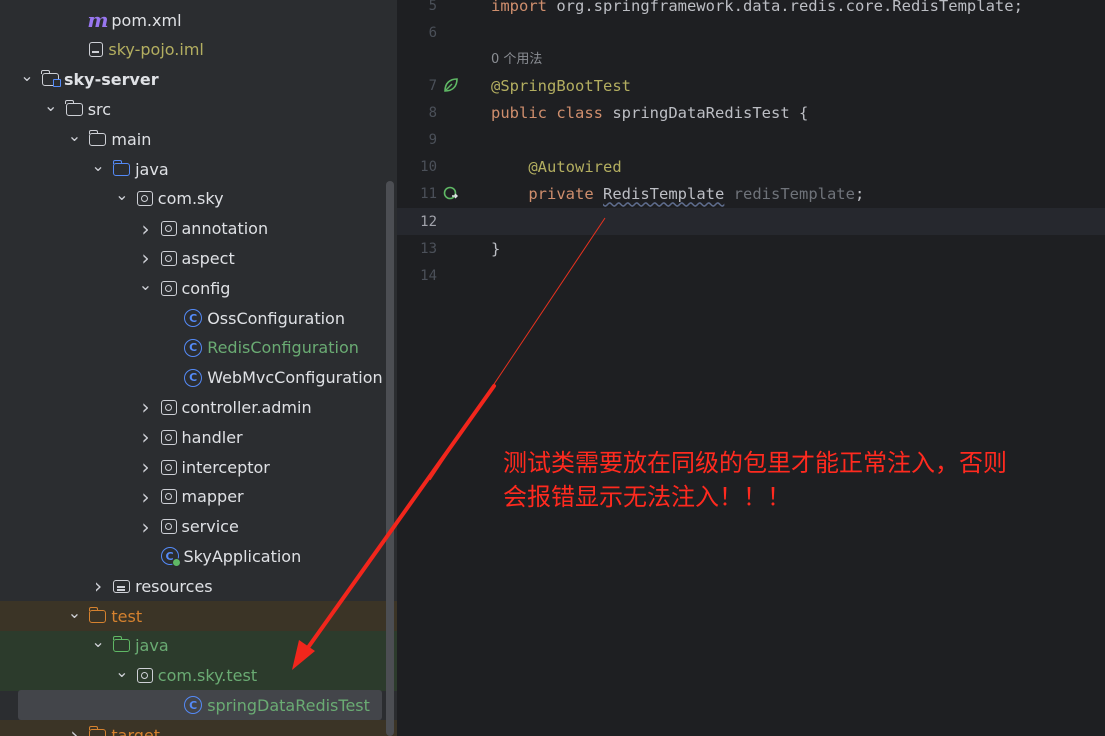 This screenshot has height=736, width=1105. I want to click on tree-item-label: service, so click(210, 527).